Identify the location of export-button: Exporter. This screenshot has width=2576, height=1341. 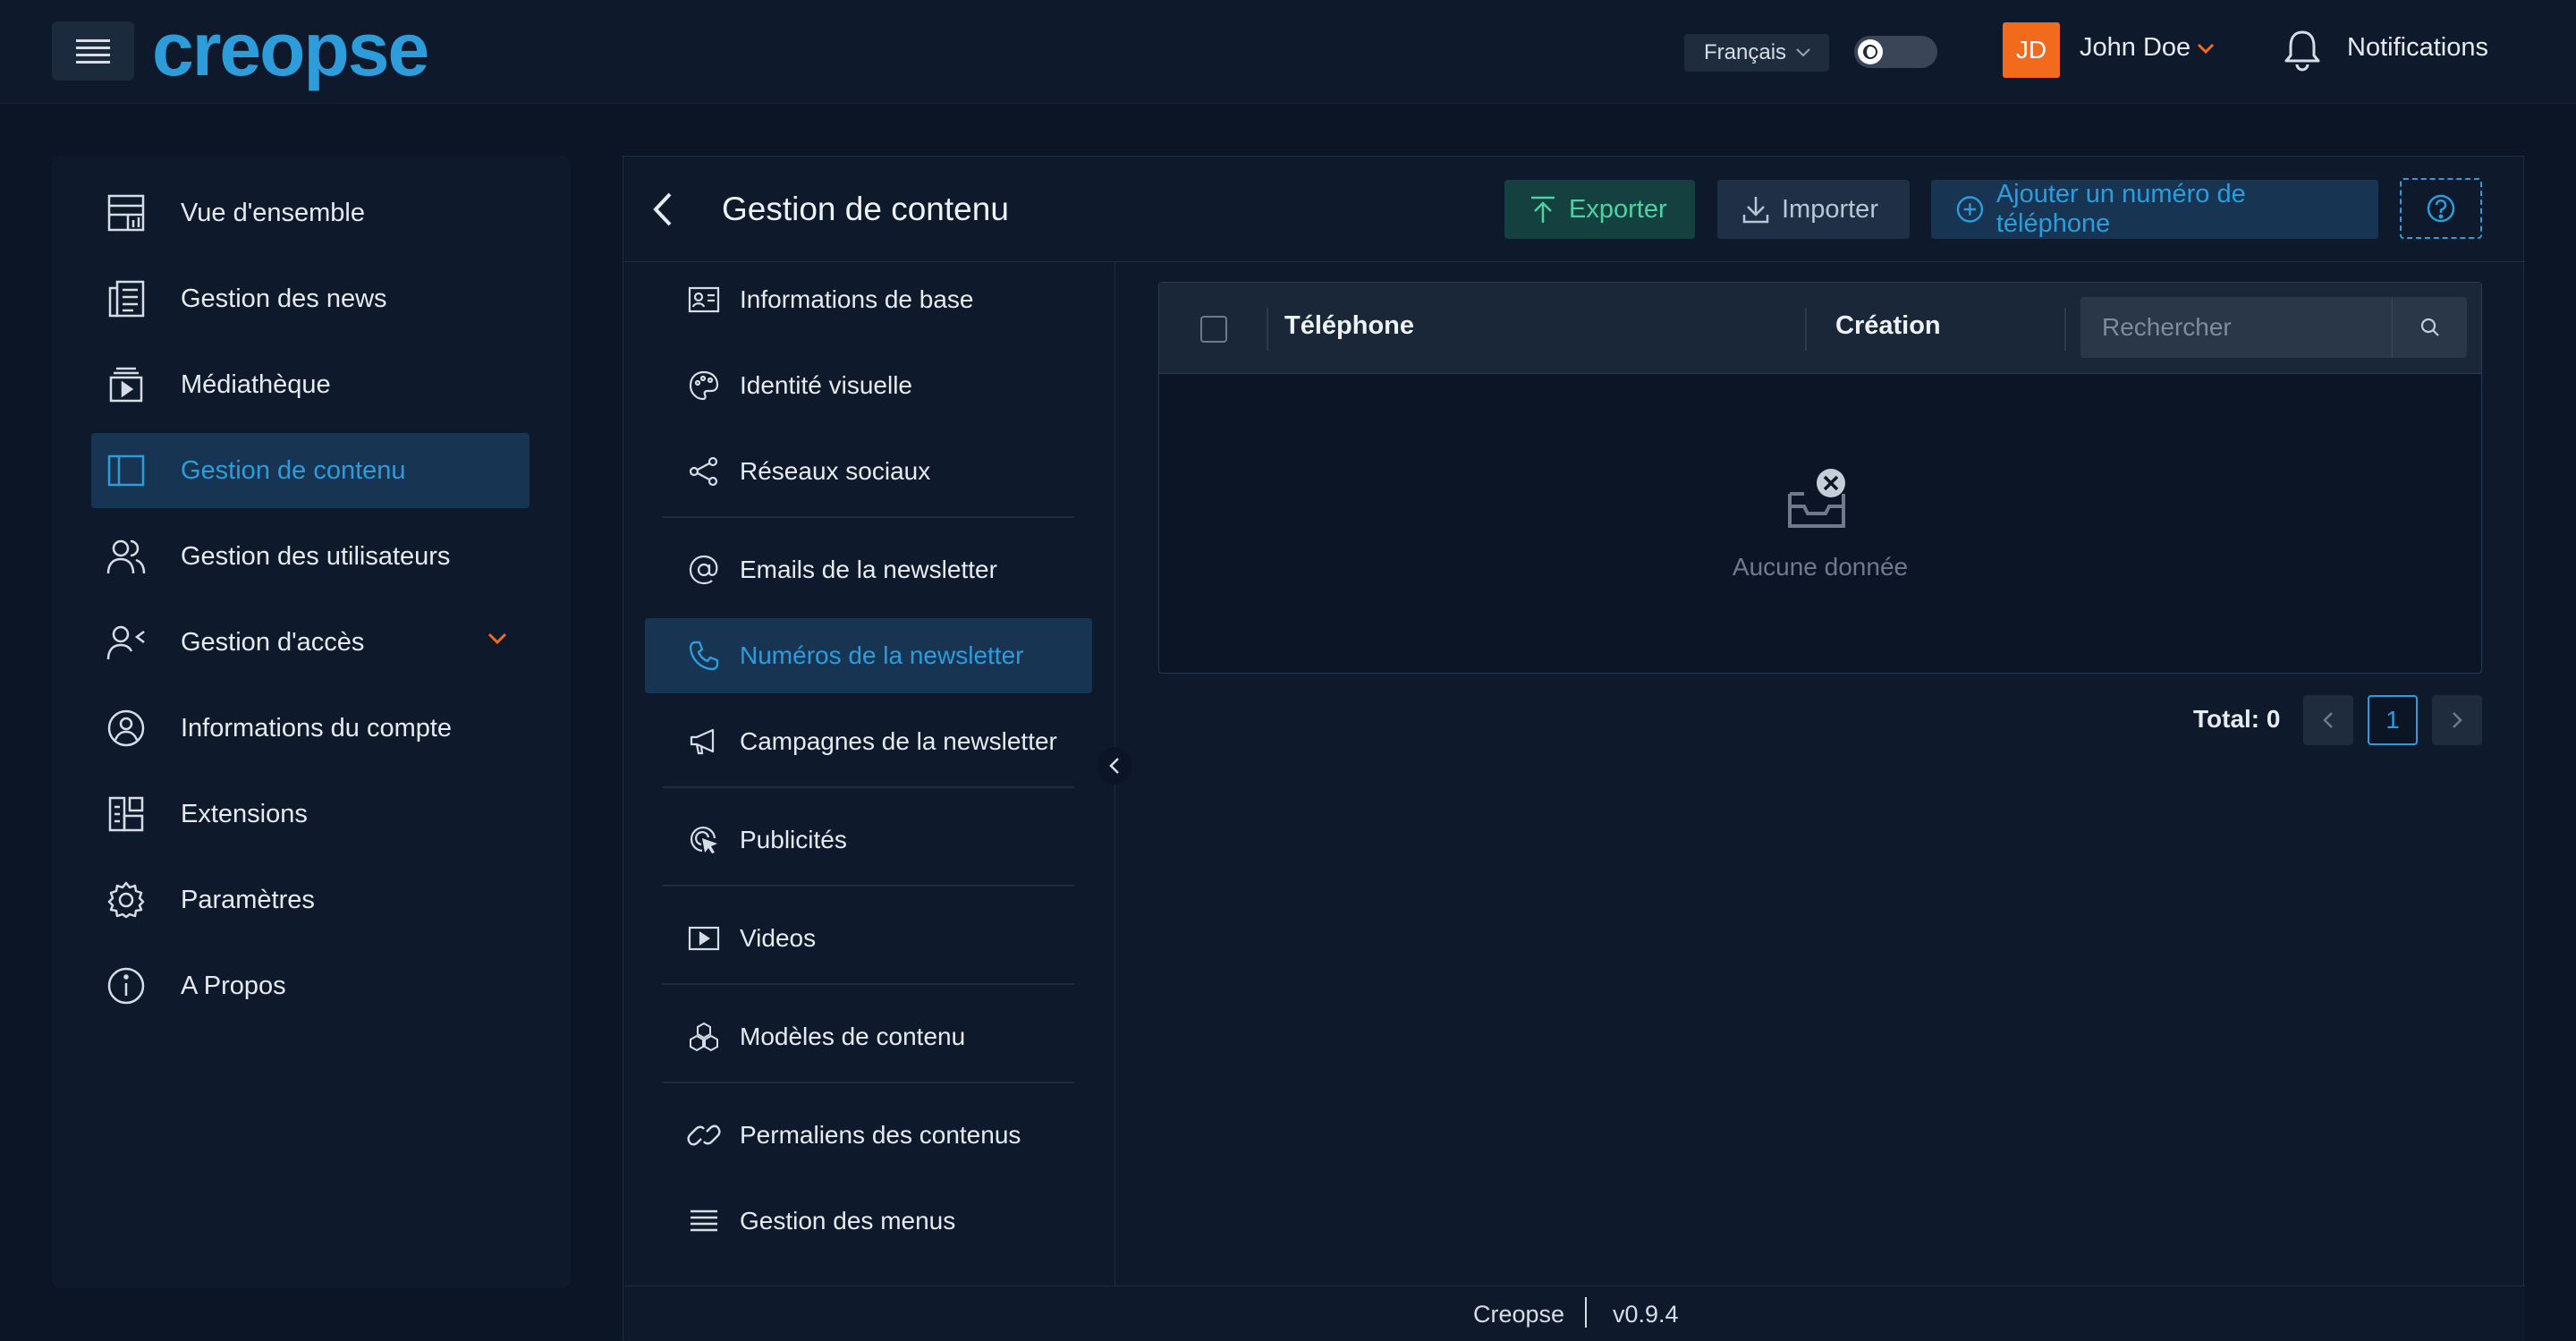
(1599, 209).